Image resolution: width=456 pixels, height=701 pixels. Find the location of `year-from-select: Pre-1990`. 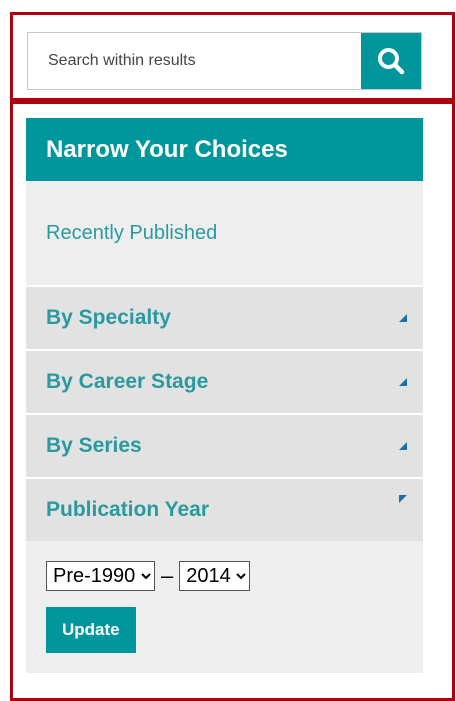

year-from-select: Pre-1990 is located at coordinates (100, 576).